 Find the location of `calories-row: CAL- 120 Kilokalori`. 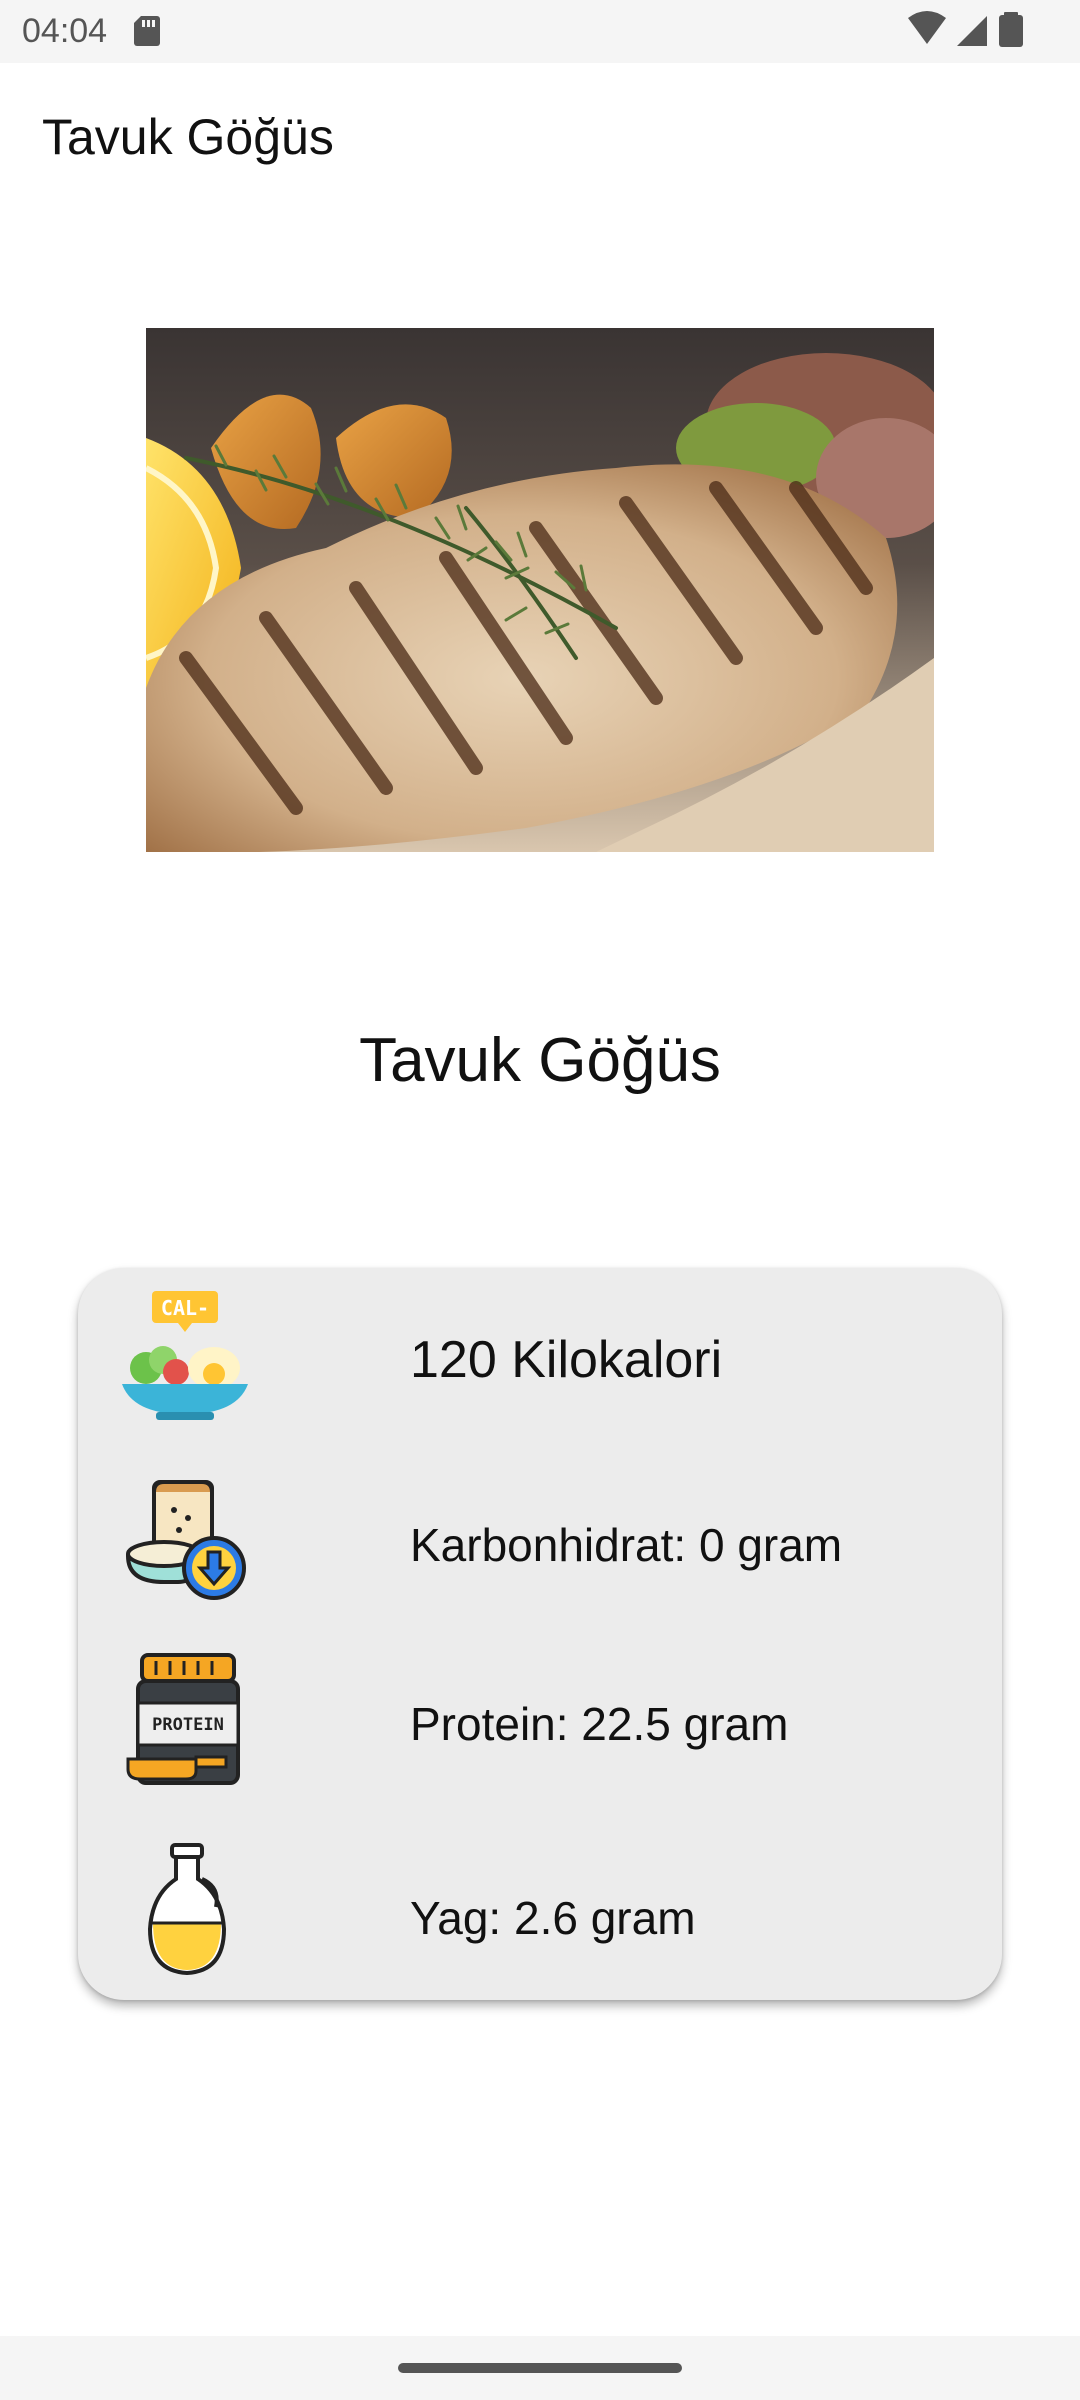

calories-row: CAL- 120 Kilokalori is located at coordinates (540, 1358).